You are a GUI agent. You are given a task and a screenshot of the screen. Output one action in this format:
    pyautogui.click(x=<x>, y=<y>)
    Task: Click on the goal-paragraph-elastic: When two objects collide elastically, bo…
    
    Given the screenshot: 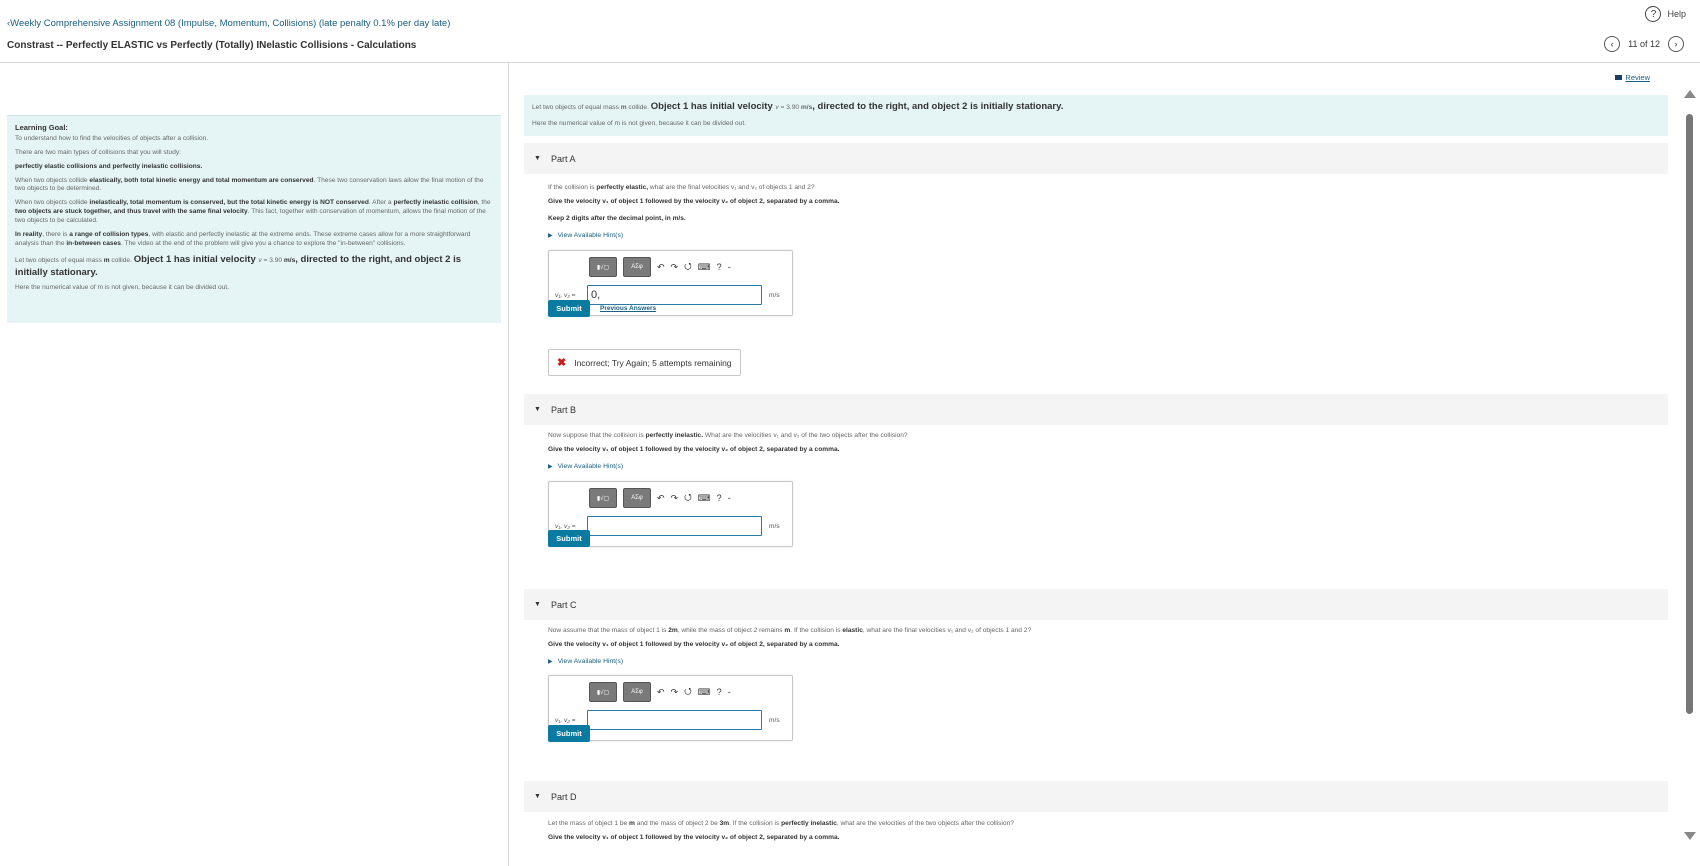 What is the action you would take?
    pyautogui.click(x=249, y=184)
    